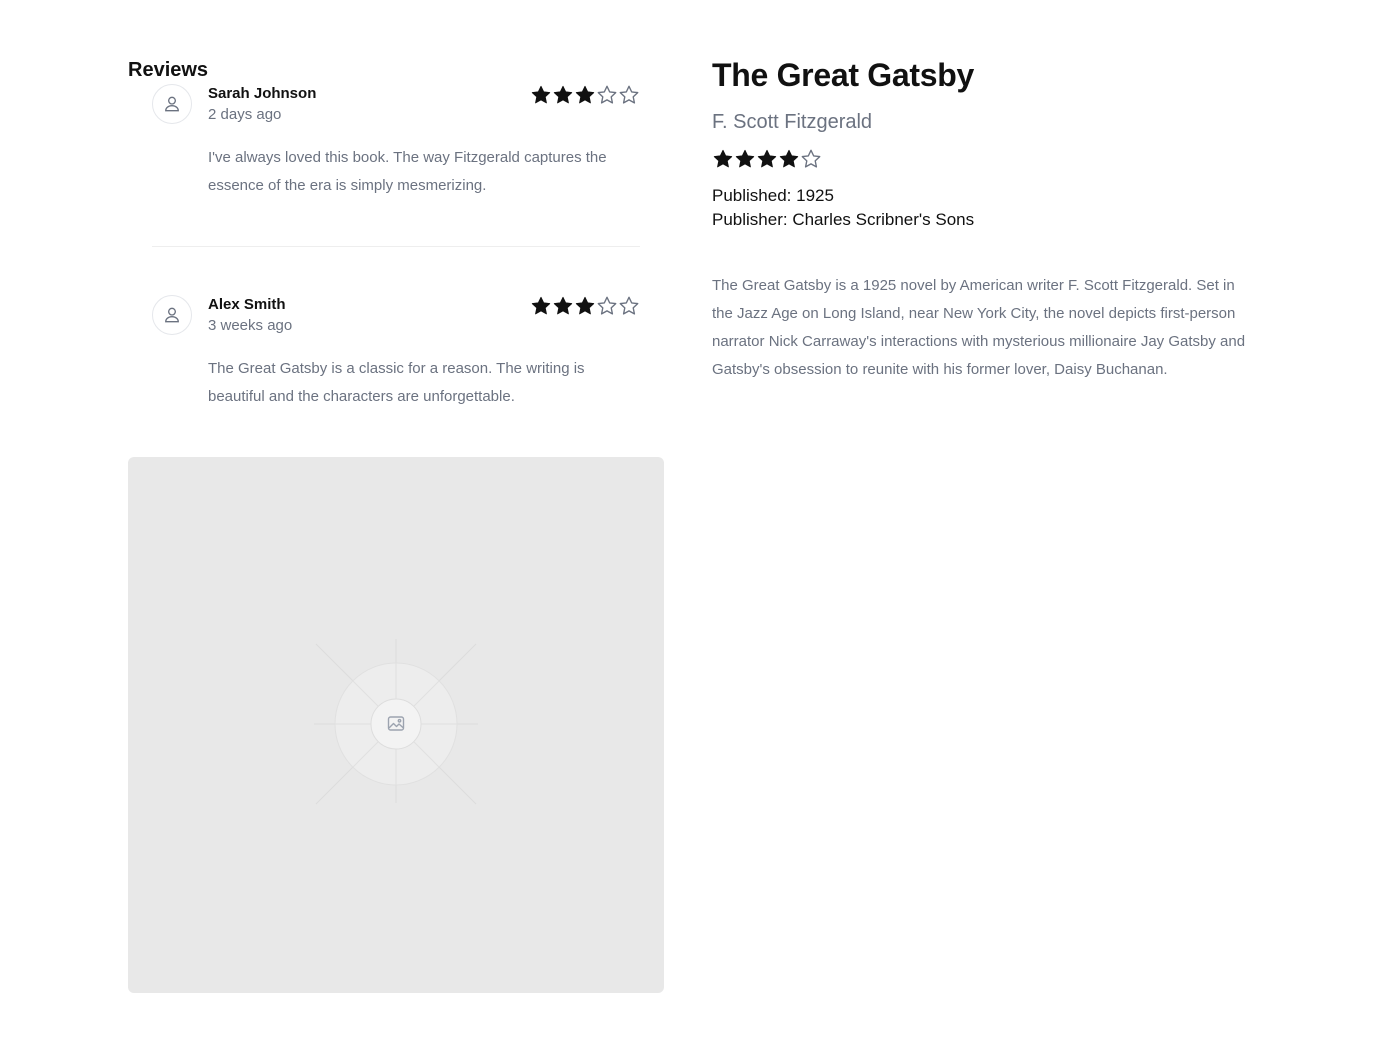 This screenshot has width=1376, height=1049. I want to click on review-time: 3 weeks ago, so click(250, 325).